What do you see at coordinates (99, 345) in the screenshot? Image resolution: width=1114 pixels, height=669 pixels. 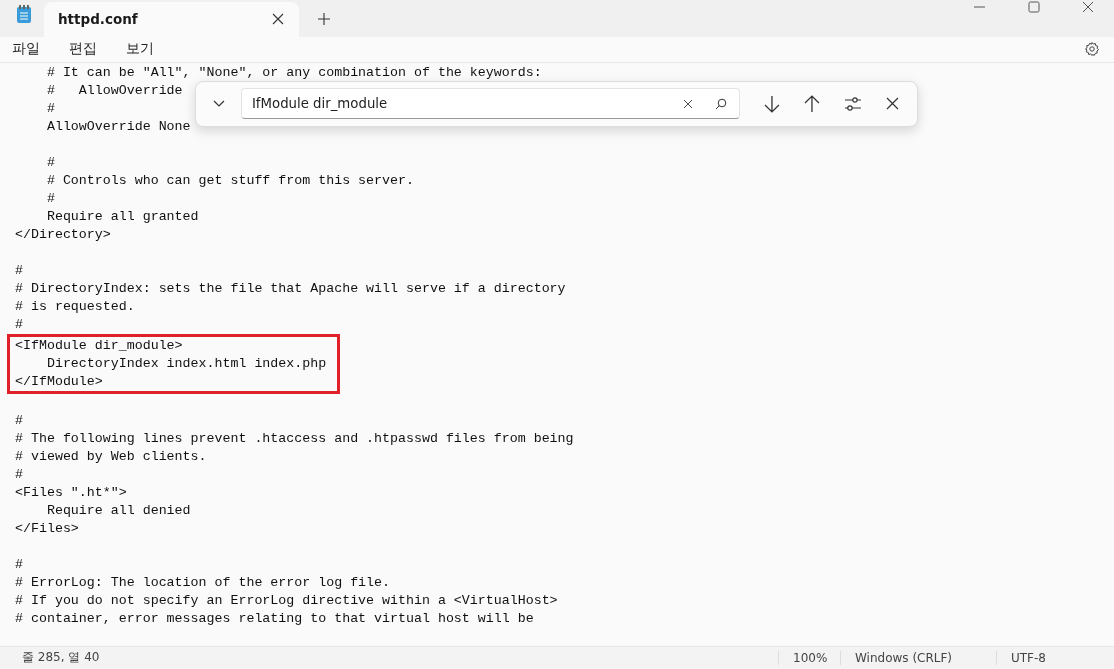 I see `code-line: <IfModule dir_module>` at bounding box center [99, 345].